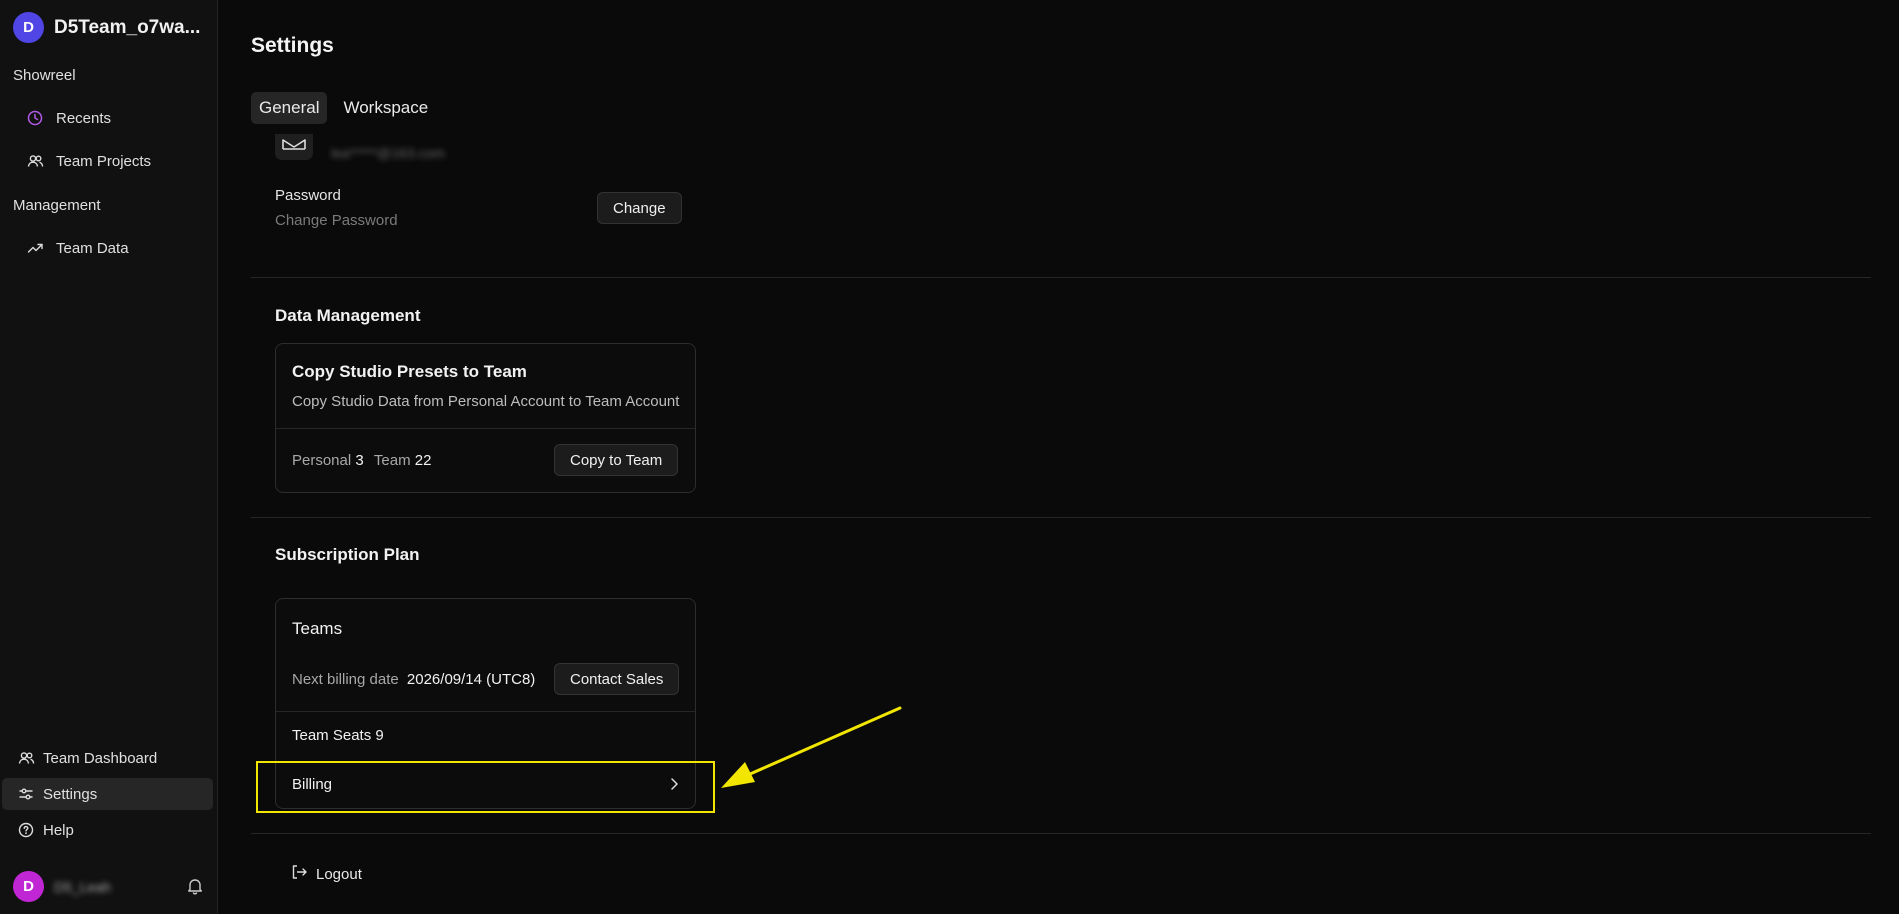 The height and width of the screenshot is (914, 1899). What do you see at coordinates (388, 153) in the screenshot?
I see `email-text: lea*****@163.com` at bounding box center [388, 153].